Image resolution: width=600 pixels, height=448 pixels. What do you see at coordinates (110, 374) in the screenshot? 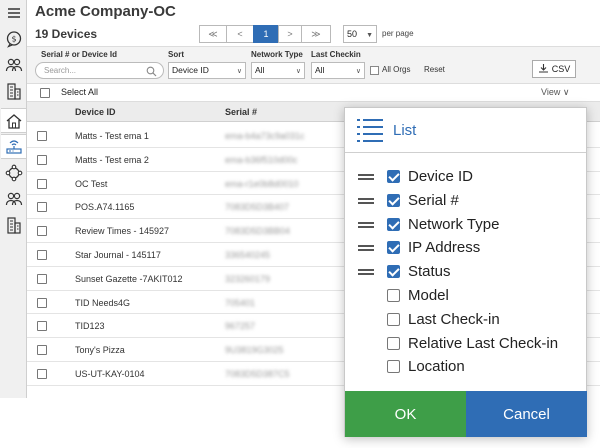
I see `device-id-cell: US-UT-KAY-0104` at bounding box center [110, 374].